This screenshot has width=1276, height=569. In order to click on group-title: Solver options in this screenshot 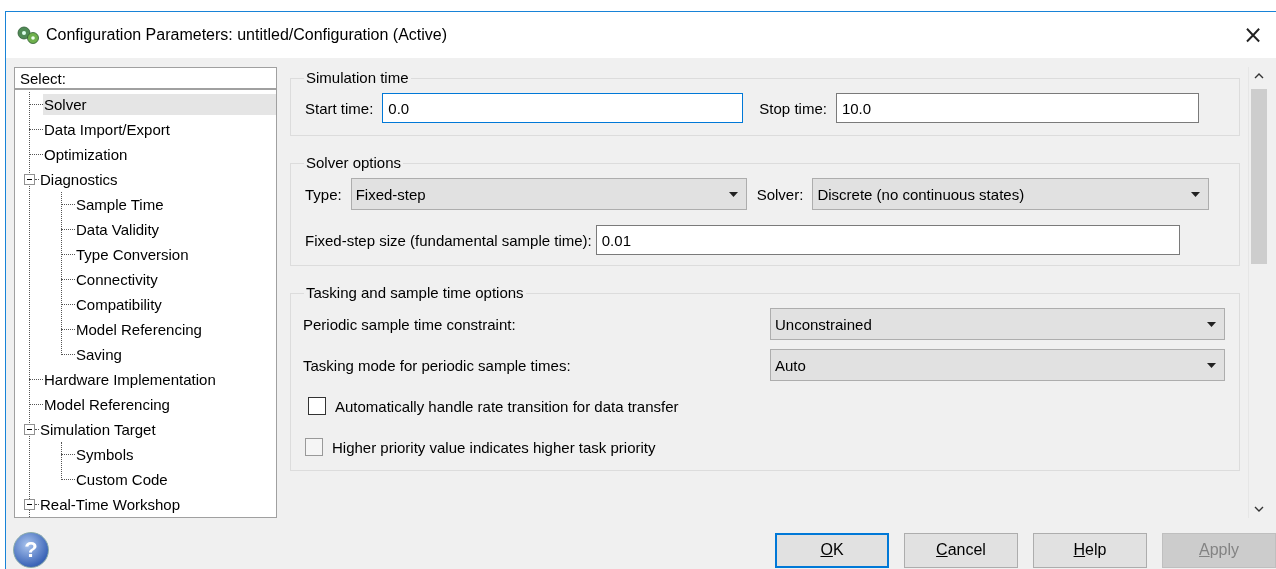, I will do `click(354, 162)`.